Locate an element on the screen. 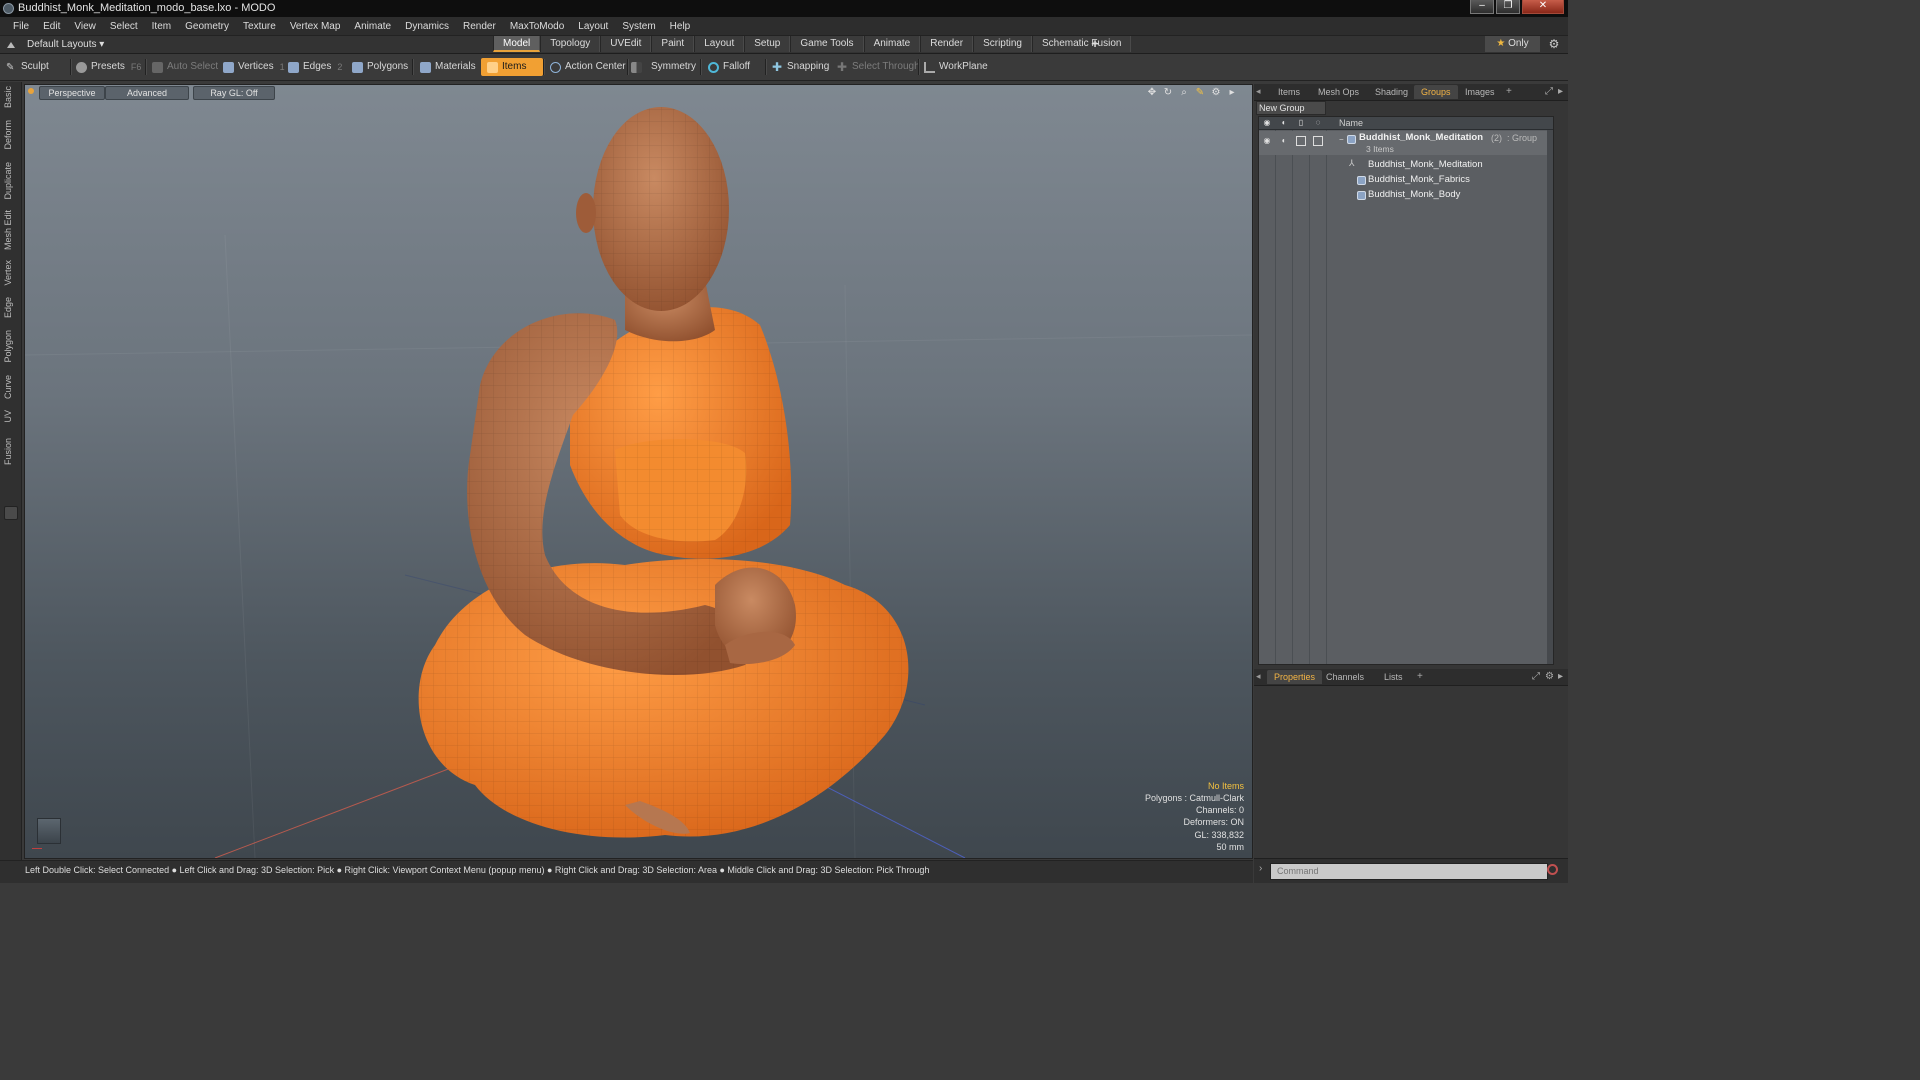 This screenshot has height=1080, width=1920. menu-maxtomodo: MaxToModo is located at coordinates (537, 26).